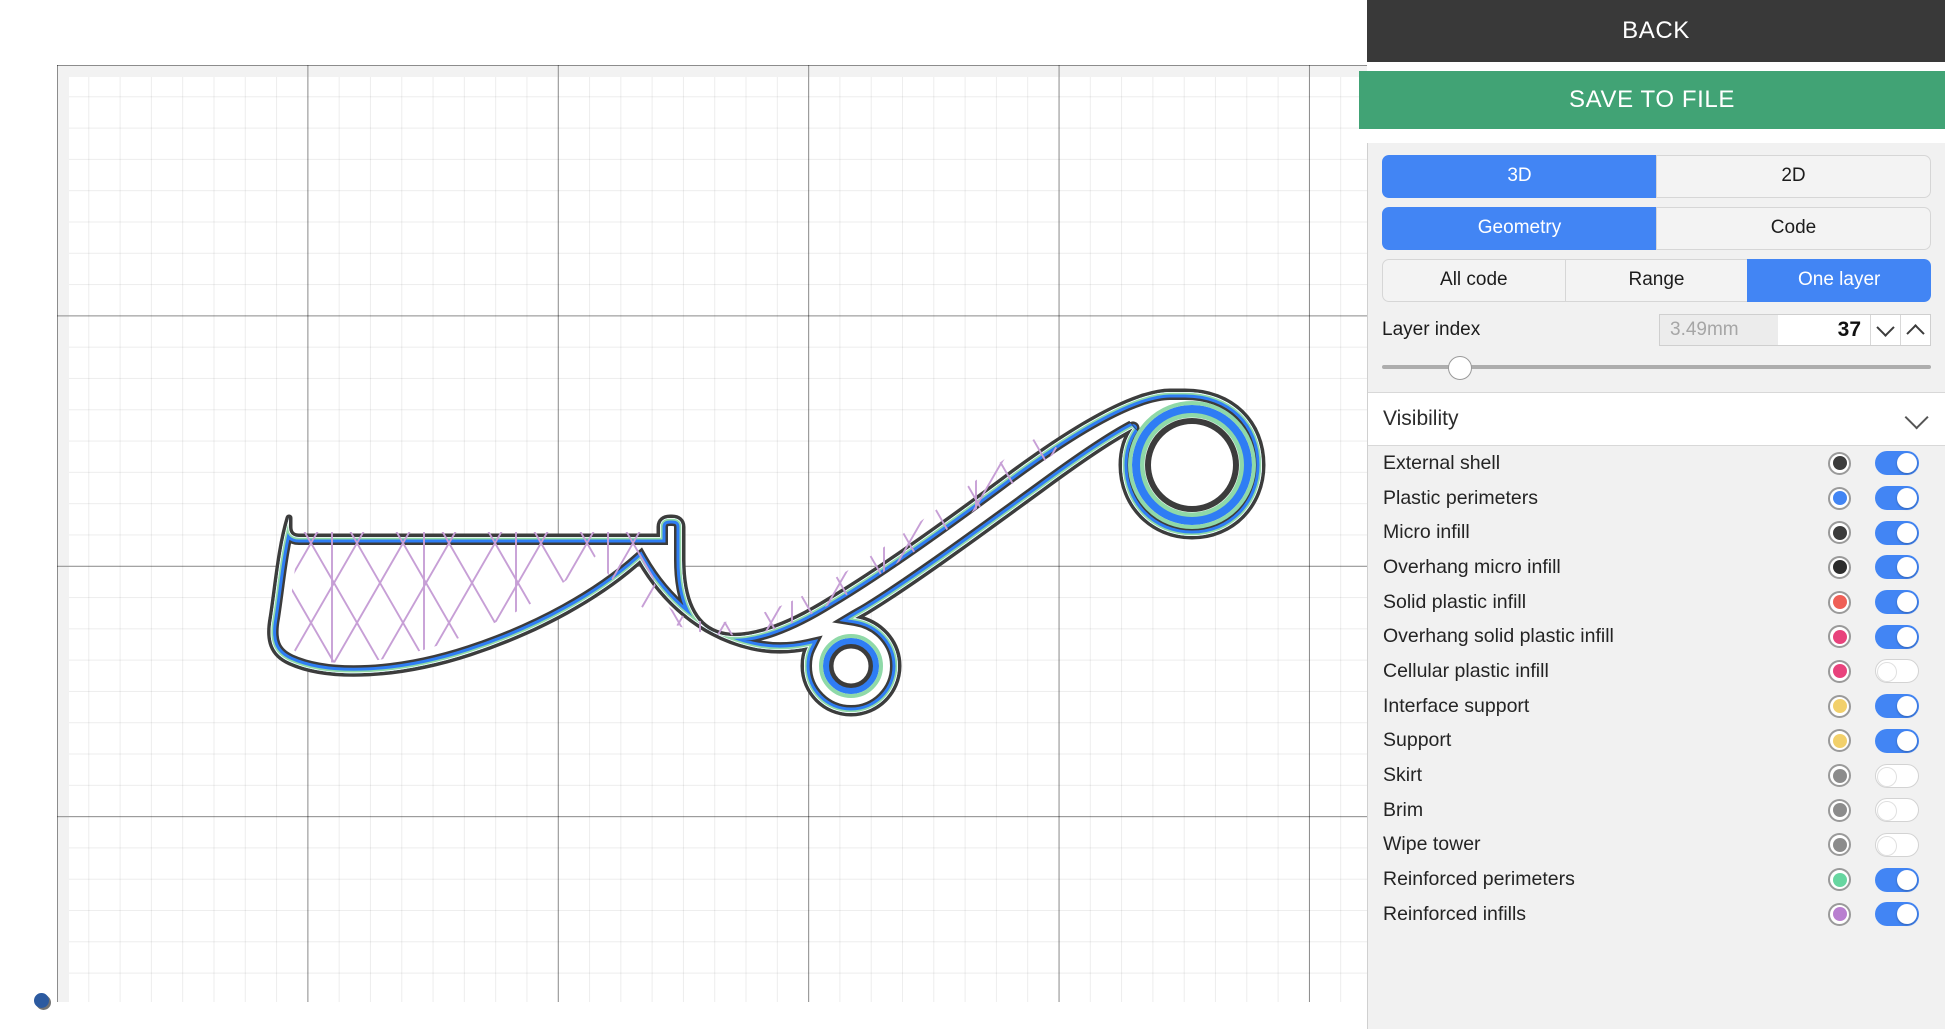 The height and width of the screenshot is (1029, 1945). I want to click on layer-index-row: Layer index 3.49mm 37, so click(1656, 330).